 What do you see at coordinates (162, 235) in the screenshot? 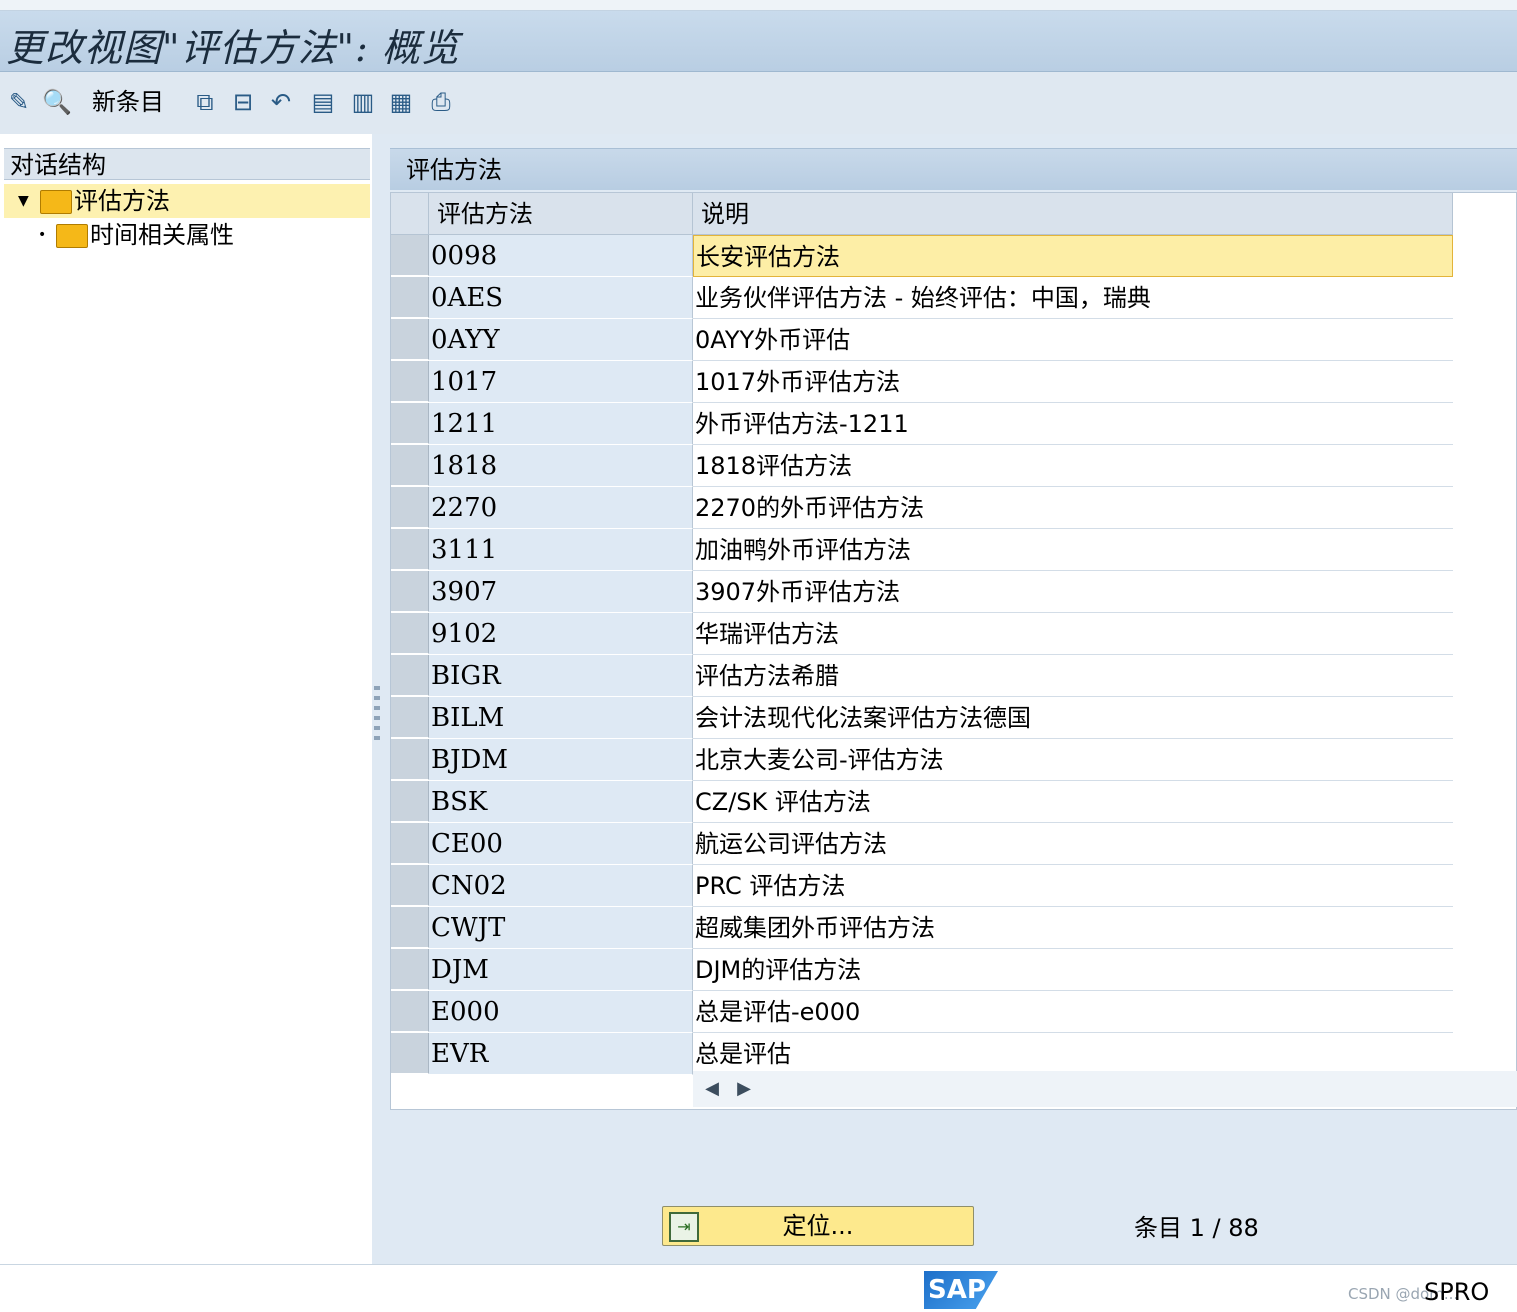
I see `tree-item-label: 时间相关属性` at bounding box center [162, 235].